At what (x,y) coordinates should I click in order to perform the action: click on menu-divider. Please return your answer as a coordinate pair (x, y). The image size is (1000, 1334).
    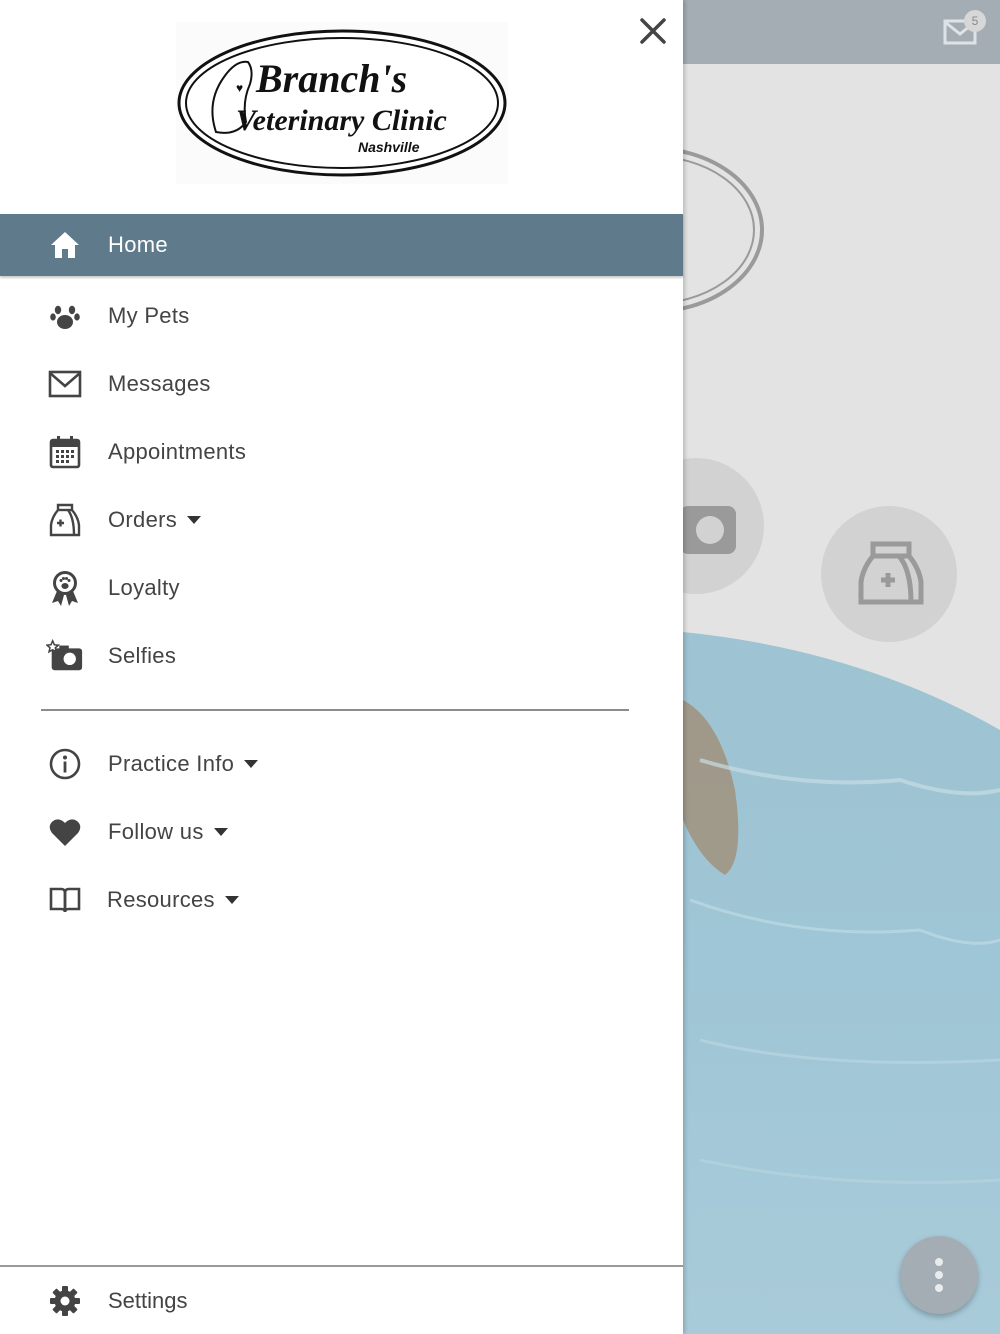
    Looking at the image, I should click on (335, 710).